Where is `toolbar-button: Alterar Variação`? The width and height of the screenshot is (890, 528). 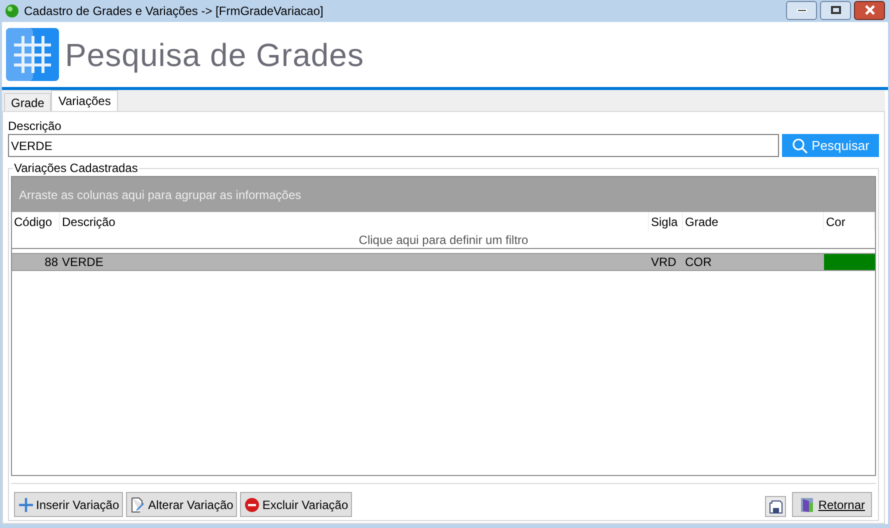 toolbar-button: Alterar Variação is located at coordinates (182, 504).